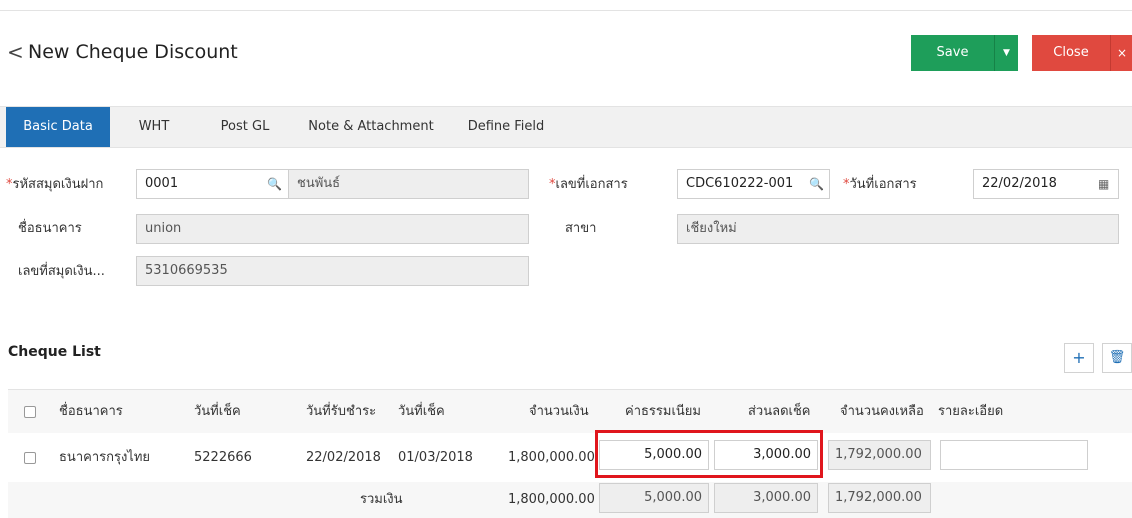 The image size is (1132, 518). Describe the element at coordinates (30, 458) in the screenshot. I see `row-checkbox` at that location.